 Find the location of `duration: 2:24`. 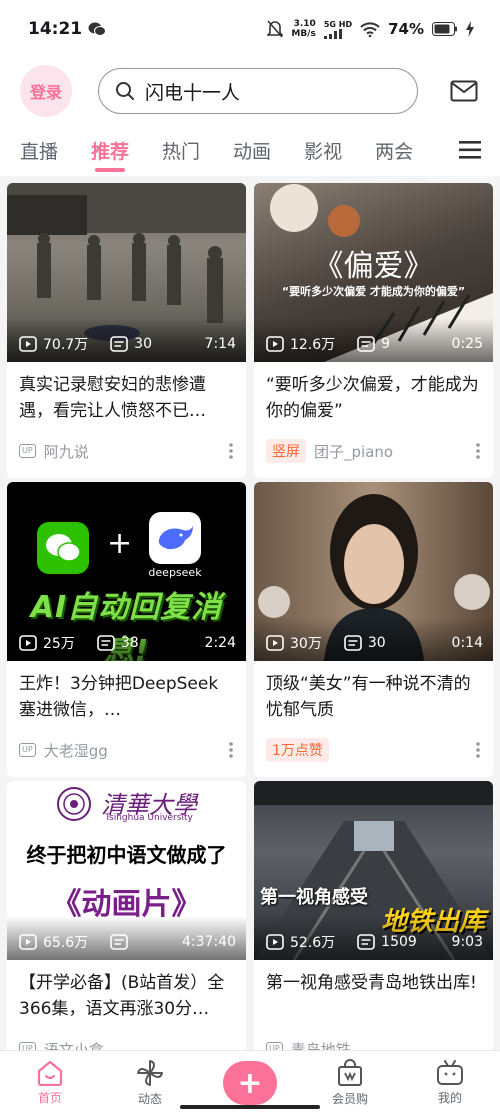

duration: 2:24 is located at coordinates (220, 643).